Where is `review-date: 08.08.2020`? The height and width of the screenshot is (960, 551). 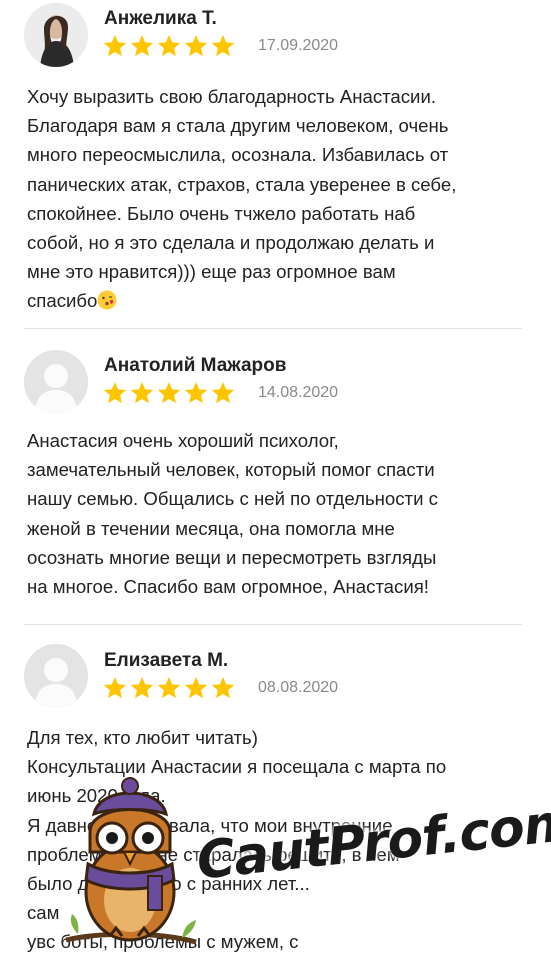
review-date: 08.08.2020 is located at coordinates (298, 687).